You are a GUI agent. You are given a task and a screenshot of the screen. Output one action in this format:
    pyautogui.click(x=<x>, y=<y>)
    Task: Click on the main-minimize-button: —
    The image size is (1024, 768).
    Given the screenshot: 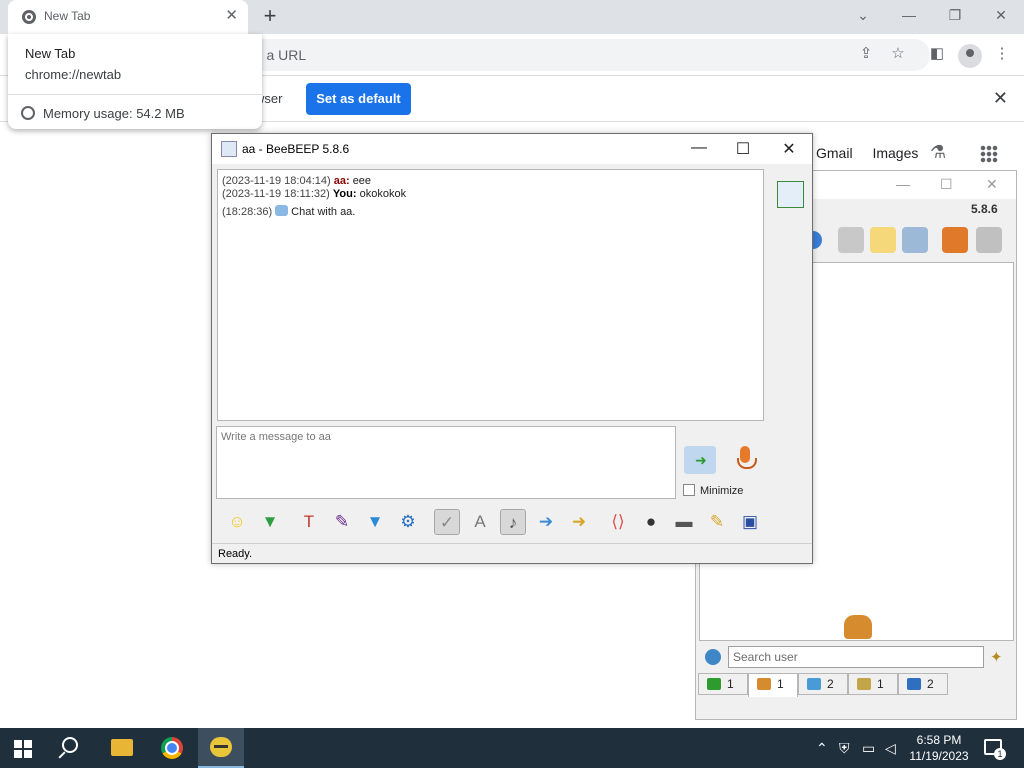 What is the action you would take?
    pyautogui.click(x=903, y=184)
    